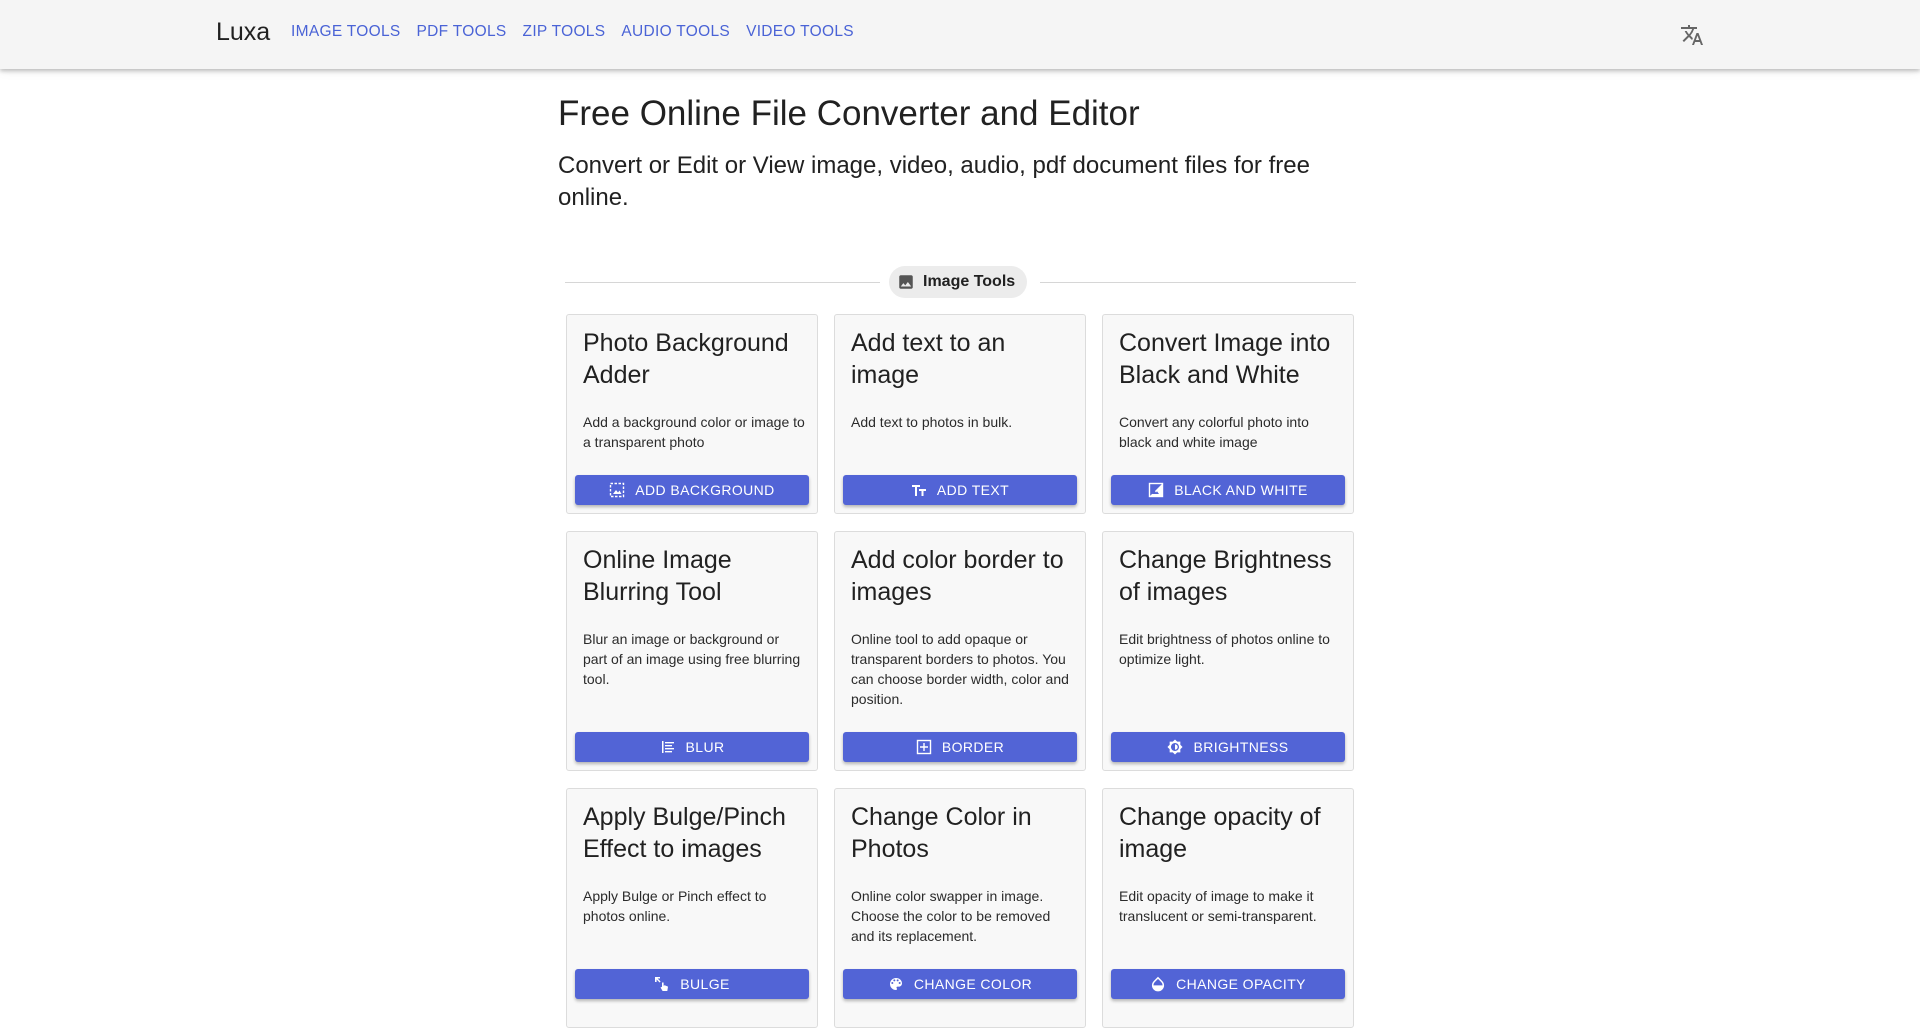 The height and width of the screenshot is (1028, 1920). What do you see at coordinates (722, 282) in the screenshot?
I see `section-divider-left` at bounding box center [722, 282].